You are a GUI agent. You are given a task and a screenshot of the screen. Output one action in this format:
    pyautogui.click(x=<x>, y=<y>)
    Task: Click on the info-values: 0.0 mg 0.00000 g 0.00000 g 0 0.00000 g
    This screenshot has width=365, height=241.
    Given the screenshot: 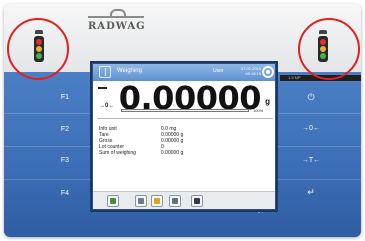 What is the action you would take?
    pyautogui.click(x=172, y=141)
    